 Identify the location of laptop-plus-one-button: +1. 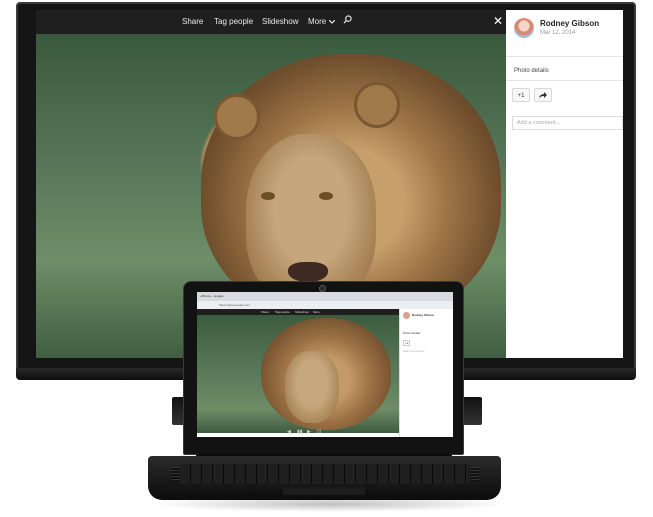
(407, 343).